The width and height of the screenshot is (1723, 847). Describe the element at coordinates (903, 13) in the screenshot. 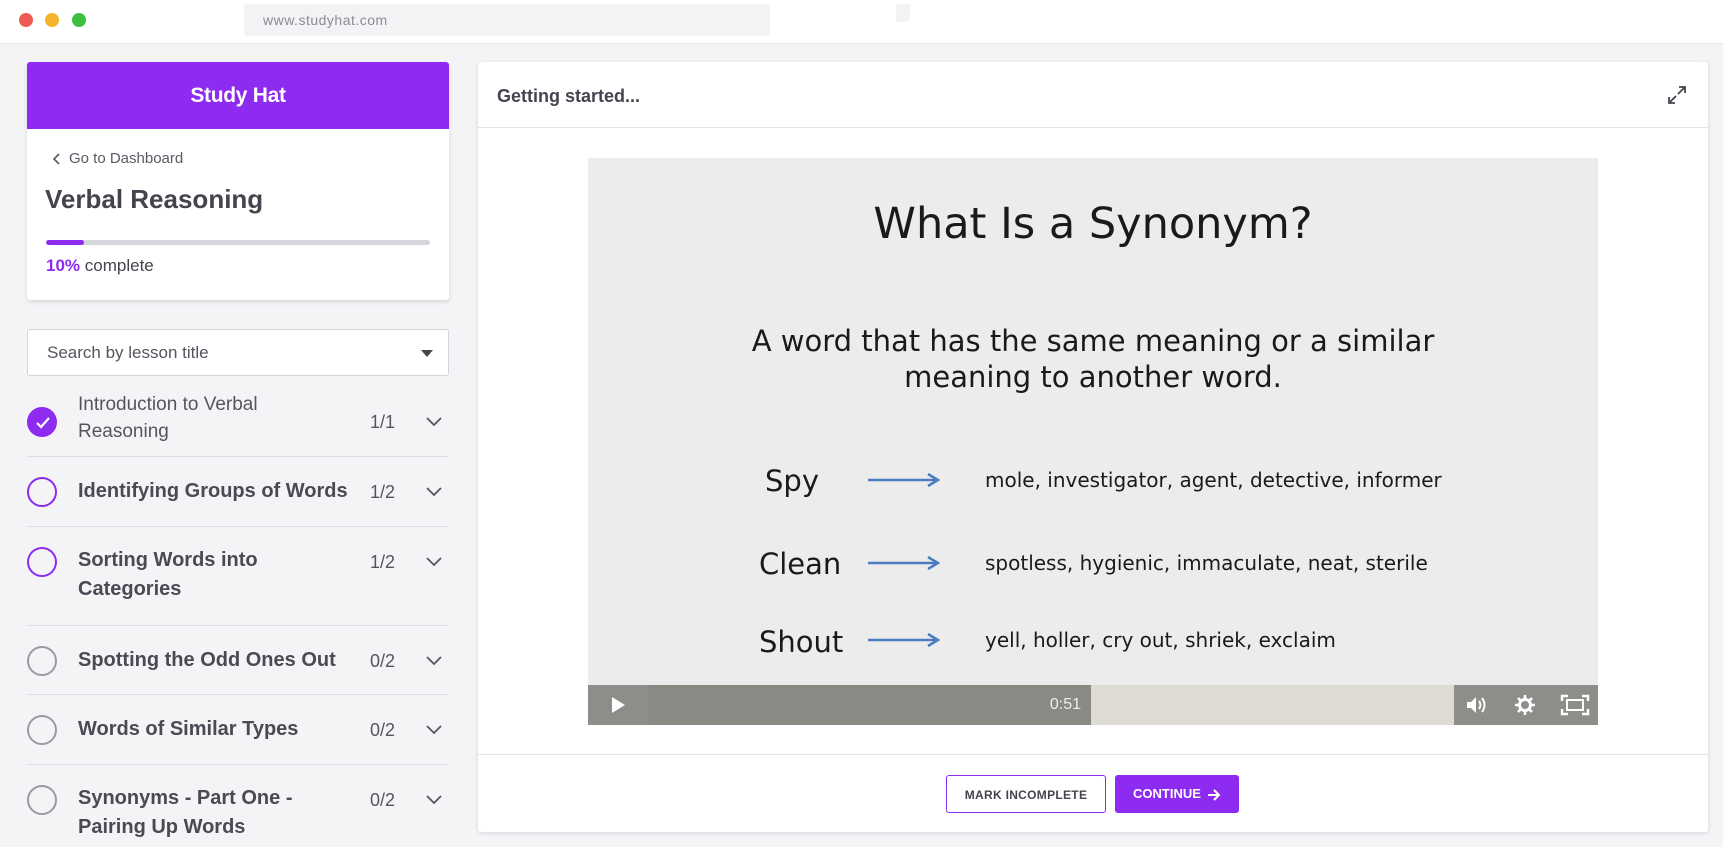

I see `tab-edge` at that location.